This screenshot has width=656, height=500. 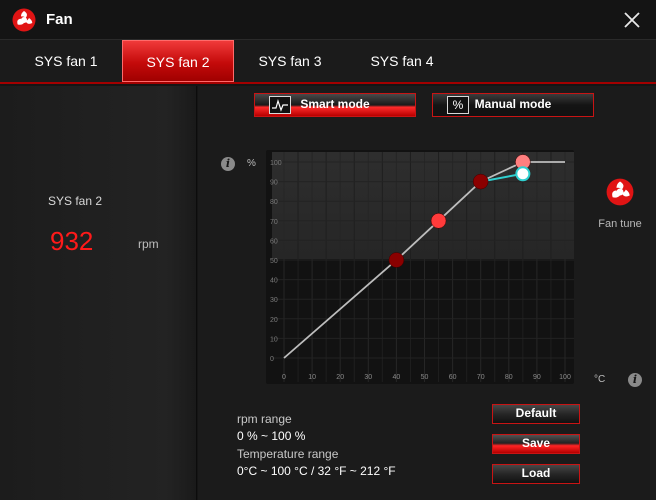 What do you see at coordinates (620, 192) in the screenshot?
I see `fan-tune-icon` at bounding box center [620, 192].